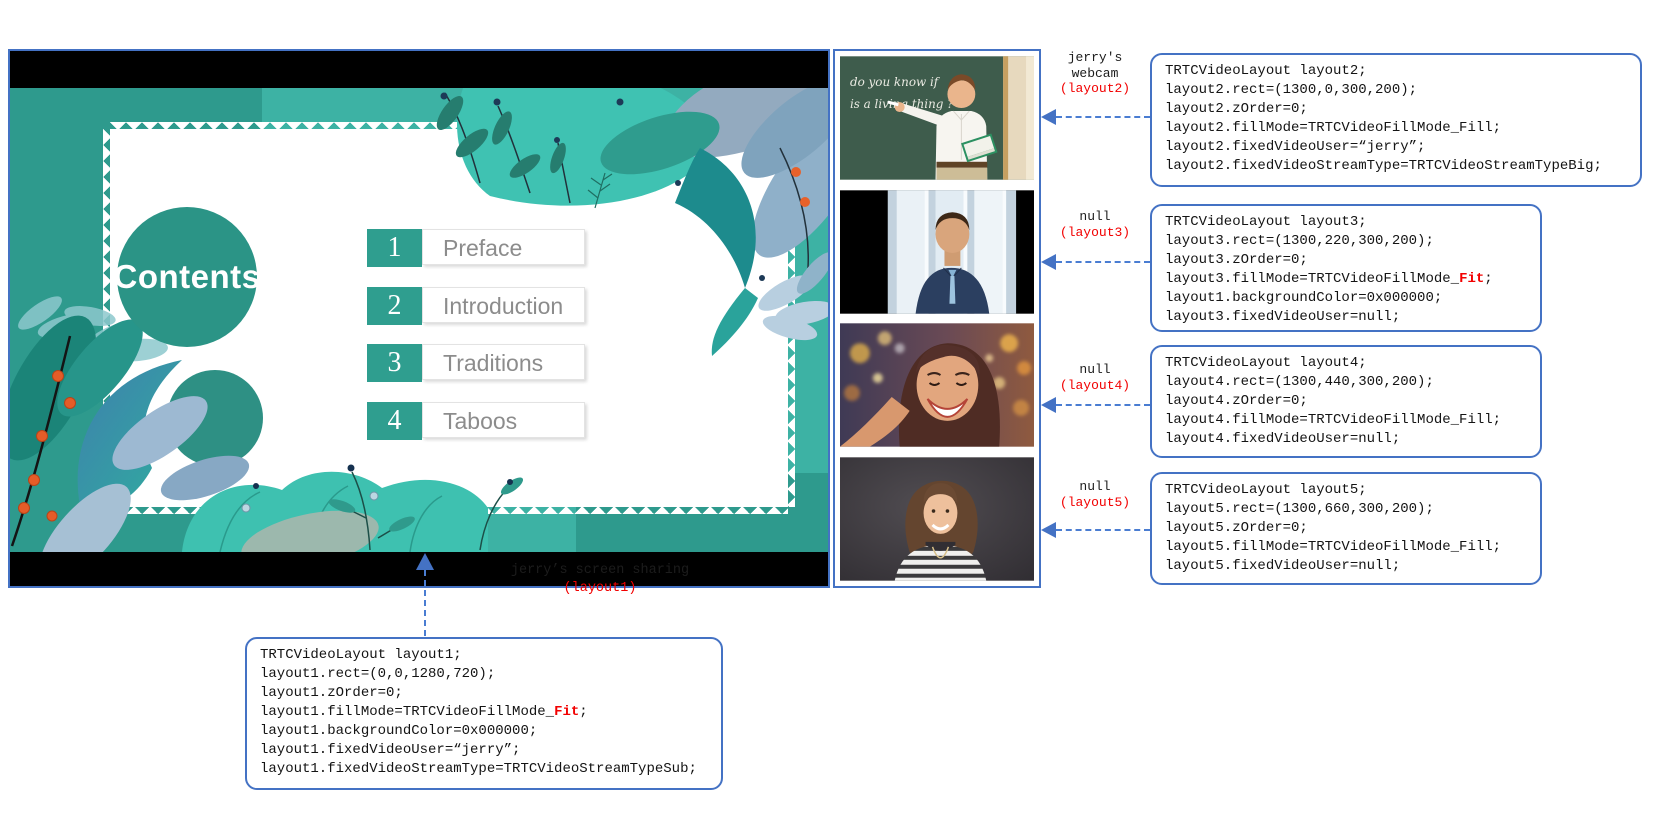 The height and width of the screenshot is (815, 1654). What do you see at coordinates (394, 363) in the screenshot?
I see `toc-item-number: 3` at bounding box center [394, 363].